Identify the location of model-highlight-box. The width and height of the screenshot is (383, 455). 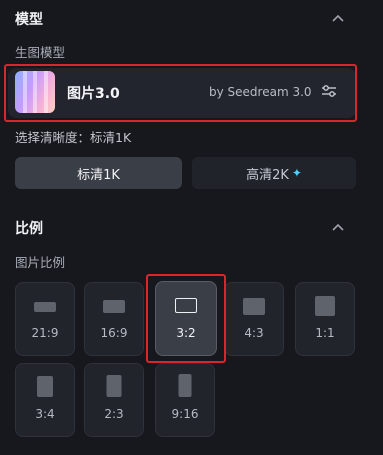
(180, 93).